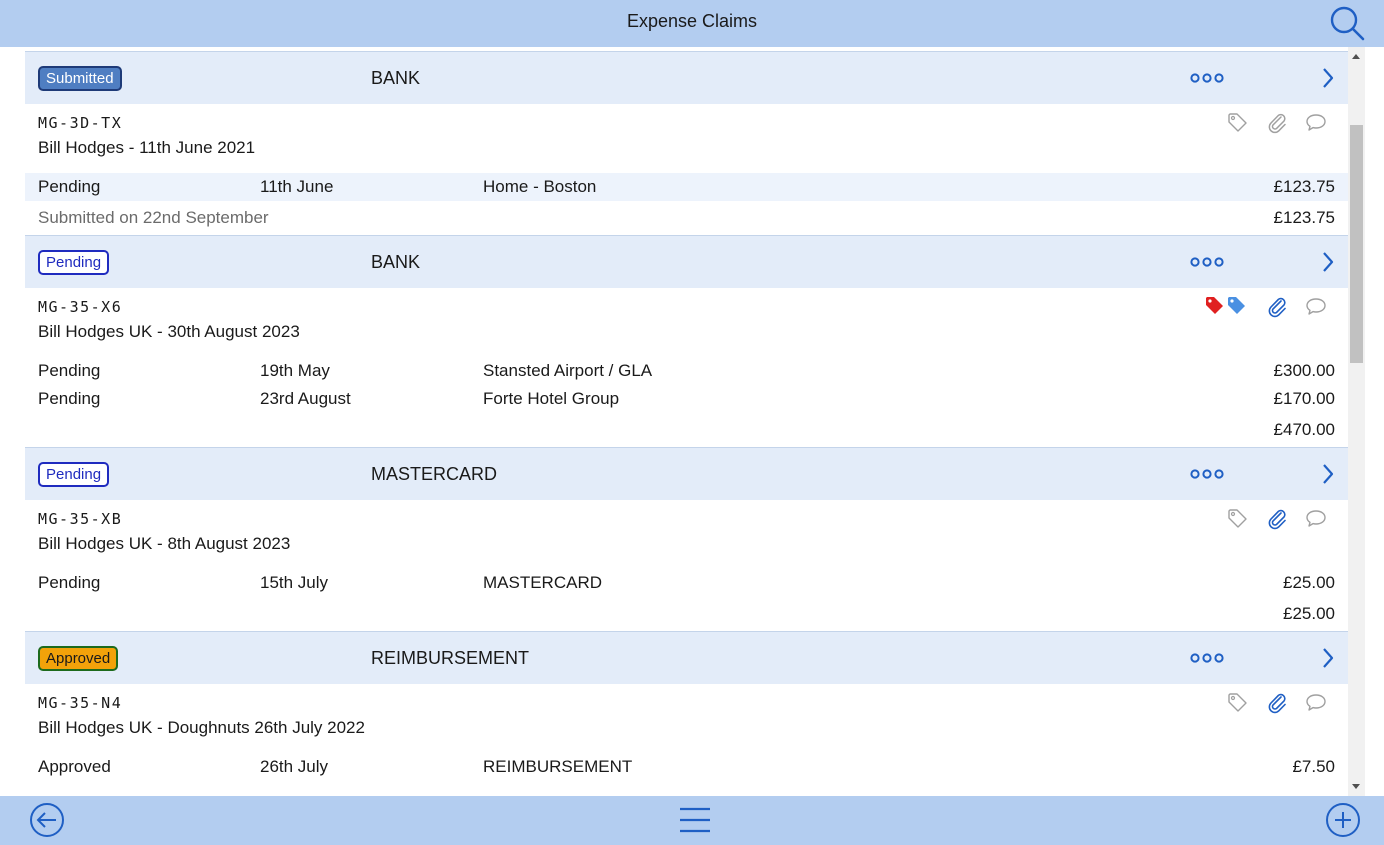 The height and width of the screenshot is (845, 1384). What do you see at coordinates (396, 262) in the screenshot?
I see `claim-type: BANK` at bounding box center [396, 262].